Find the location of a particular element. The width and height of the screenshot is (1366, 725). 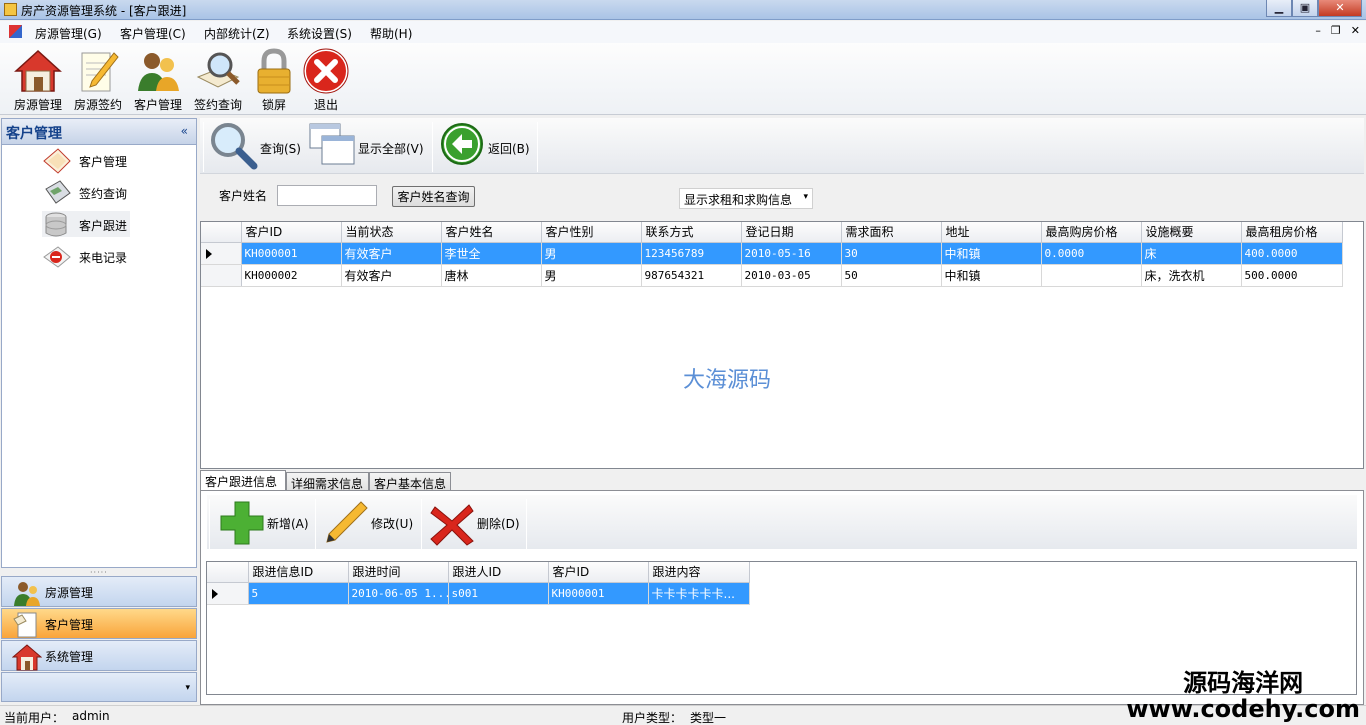

magnifier-book-icon is located at coordinates (218, 70).